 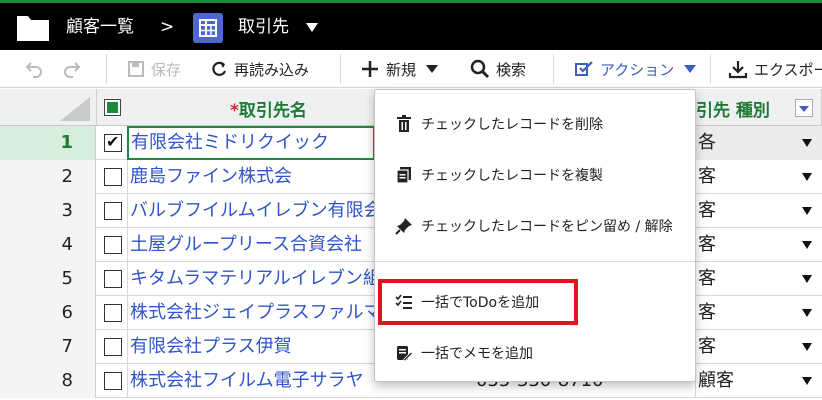 What do you see at coordinates (512, 176) in the screenshot?
I see `menu-item-label: チェックしたレコードを複製` at bounding box center [512, 176].